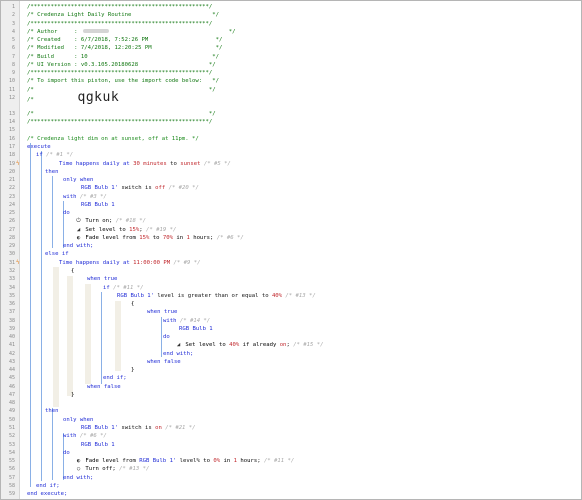 This screenshot has width=582, height=500. What do you see at coordinates (11, 312) in the screenshot?
I see `line-number: 37` at bounding box center [11, 312].